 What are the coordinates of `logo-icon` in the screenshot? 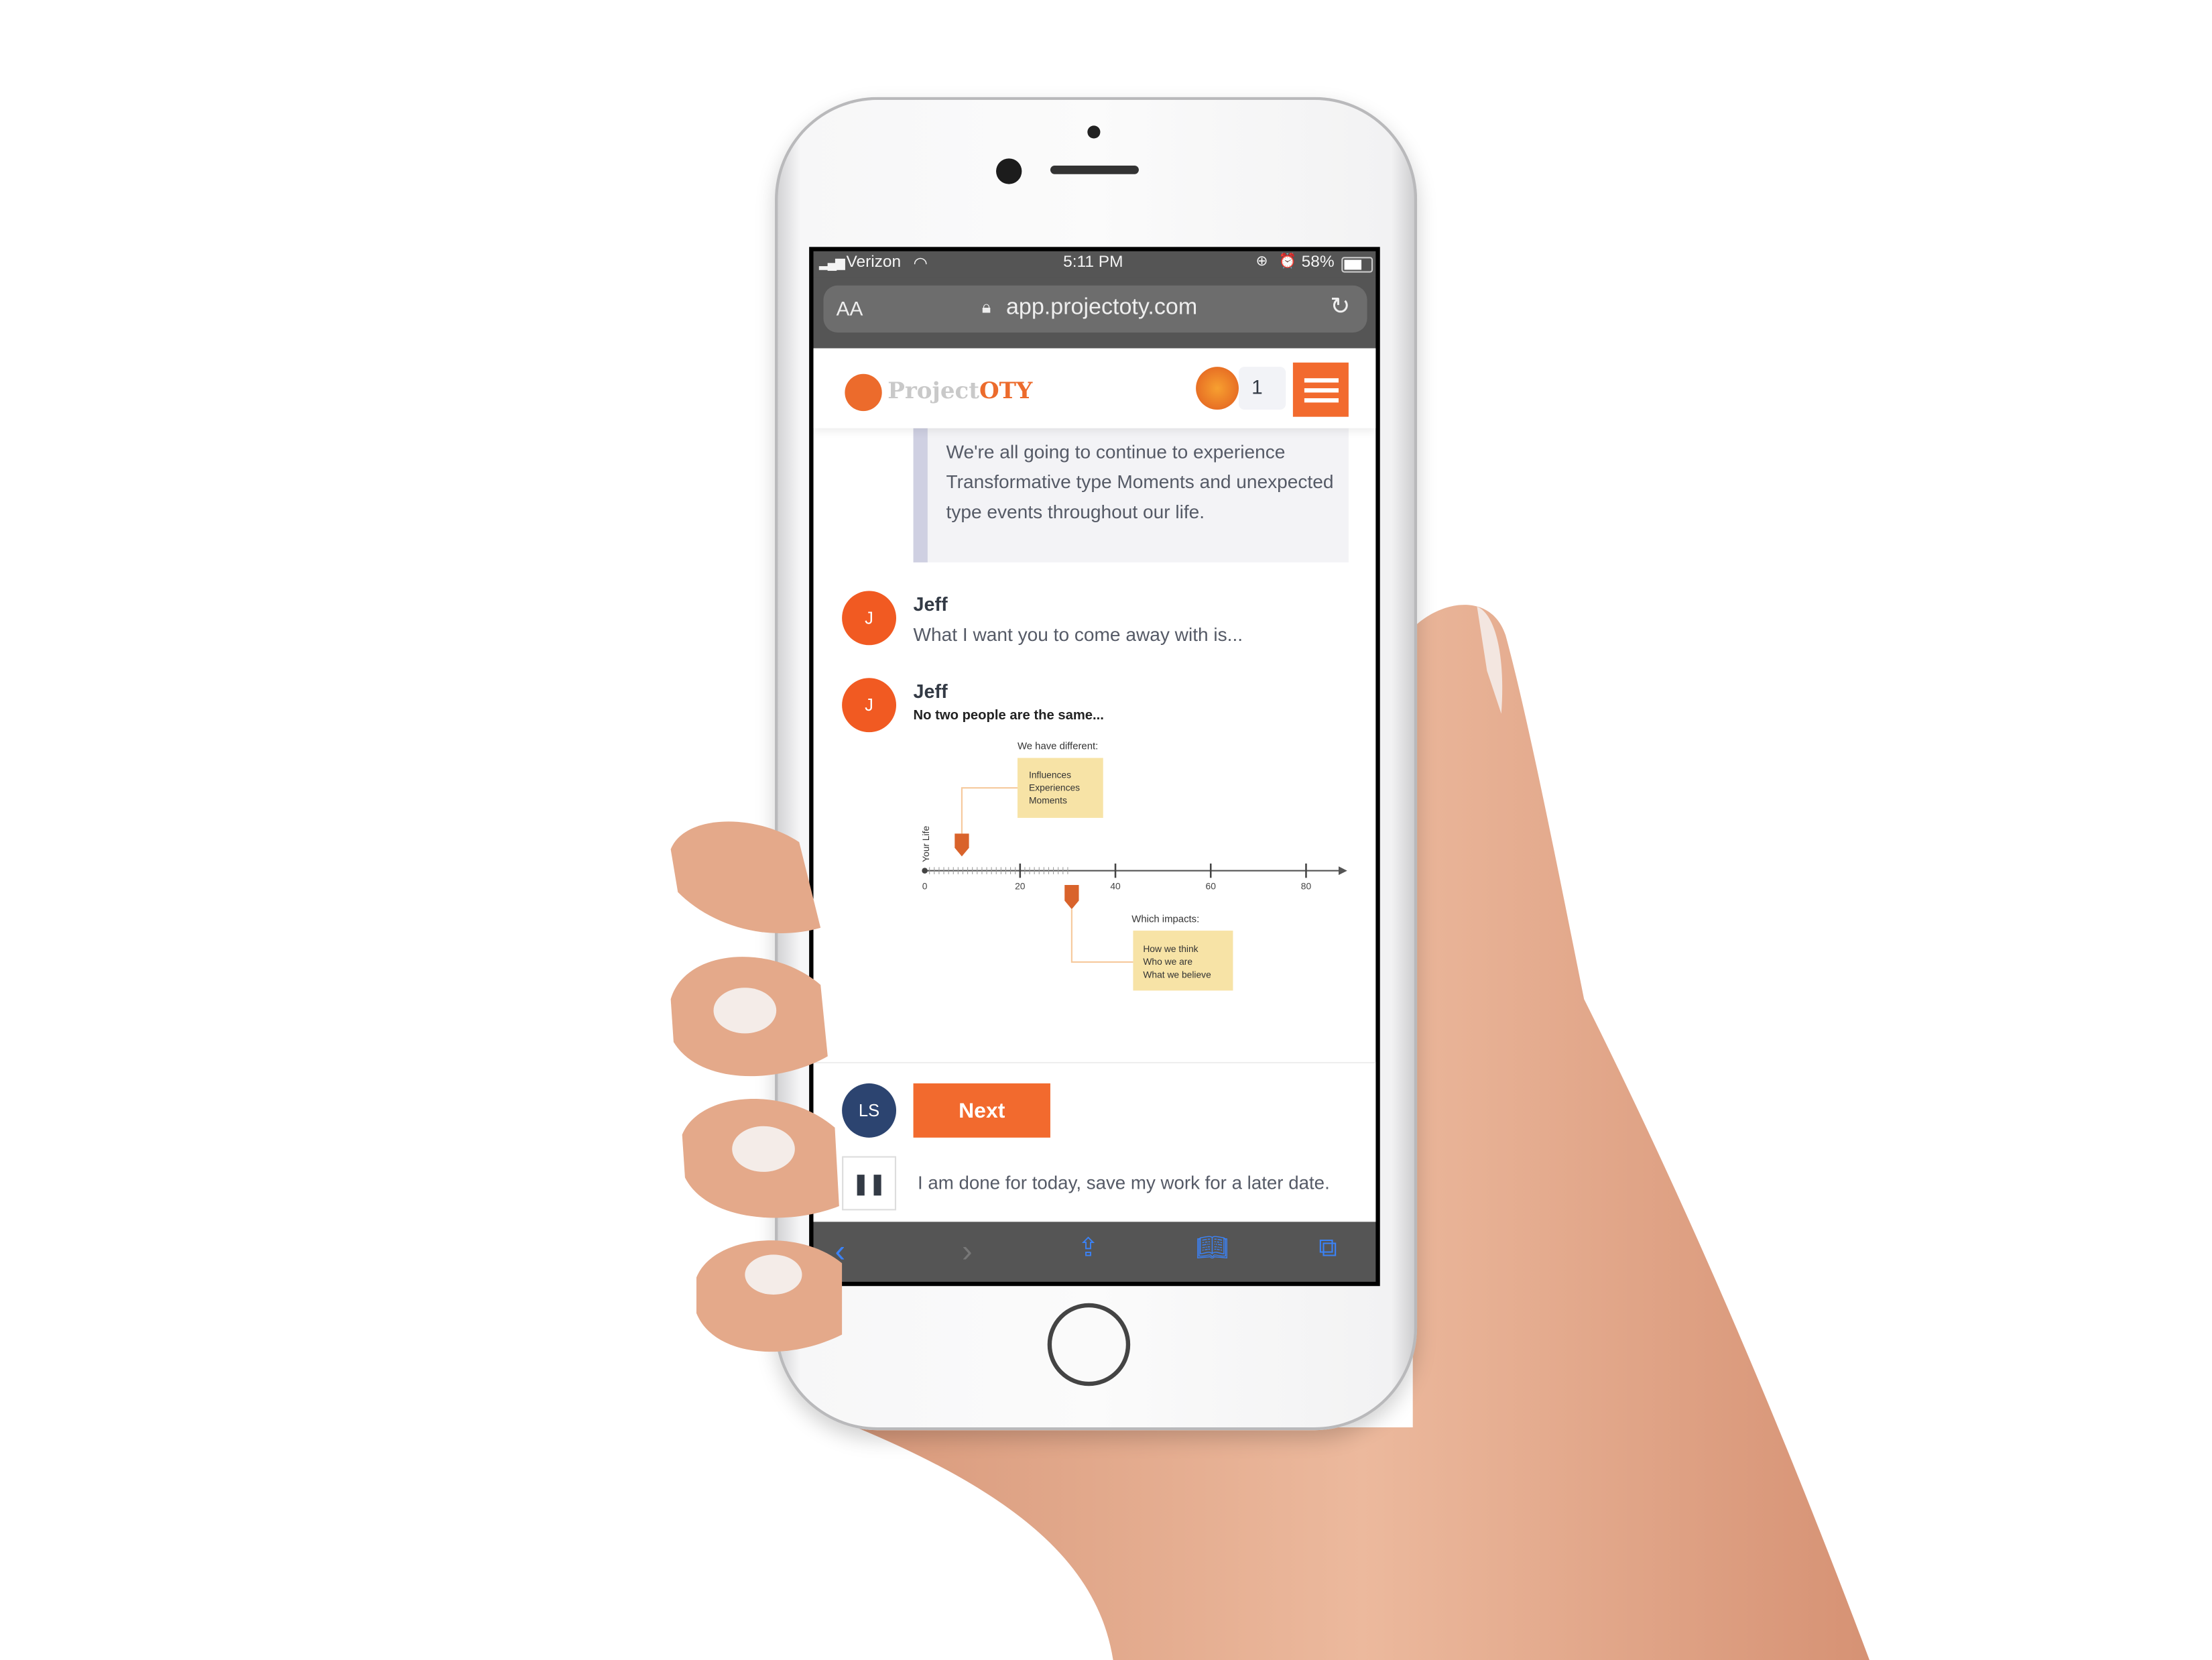 It's located at (863, 392).